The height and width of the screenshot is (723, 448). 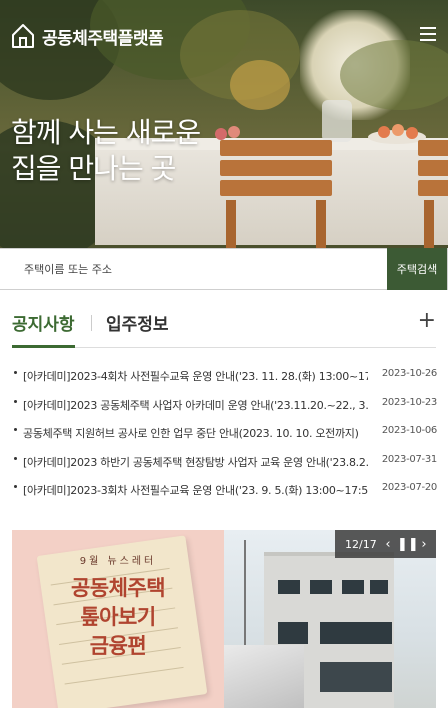 What do you see at coordinates (417, 269) in the screenshot?
I see `search-button: 주택검색` at bounding box center [417, 269].